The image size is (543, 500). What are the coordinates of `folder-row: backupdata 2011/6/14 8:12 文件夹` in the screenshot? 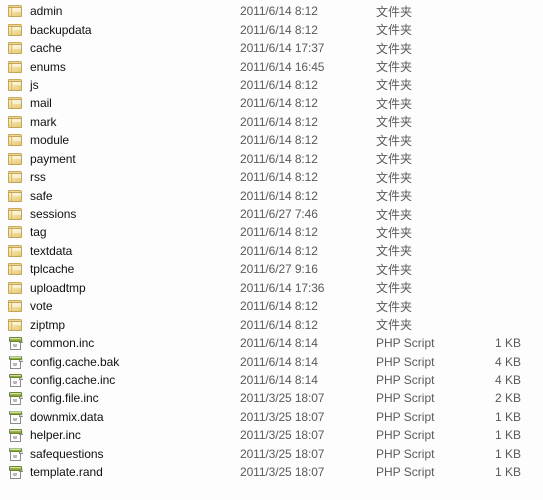 It's located at (271, 29).